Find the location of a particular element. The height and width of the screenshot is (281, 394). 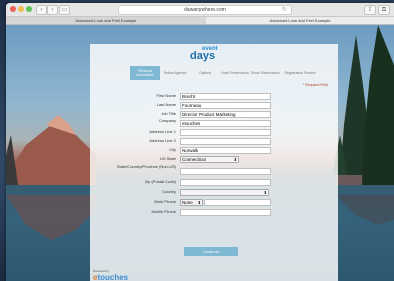

company-input: etouches is located at coordinates (225, 123).